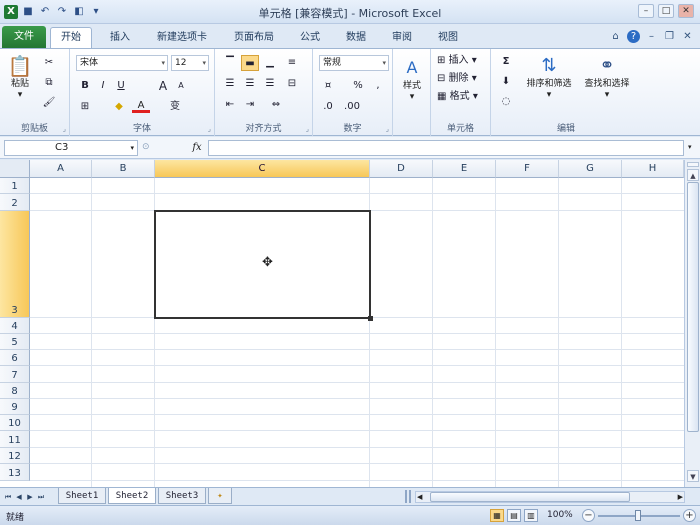  I want to click on tab-new: 新建选项卡, so click(182, 38).